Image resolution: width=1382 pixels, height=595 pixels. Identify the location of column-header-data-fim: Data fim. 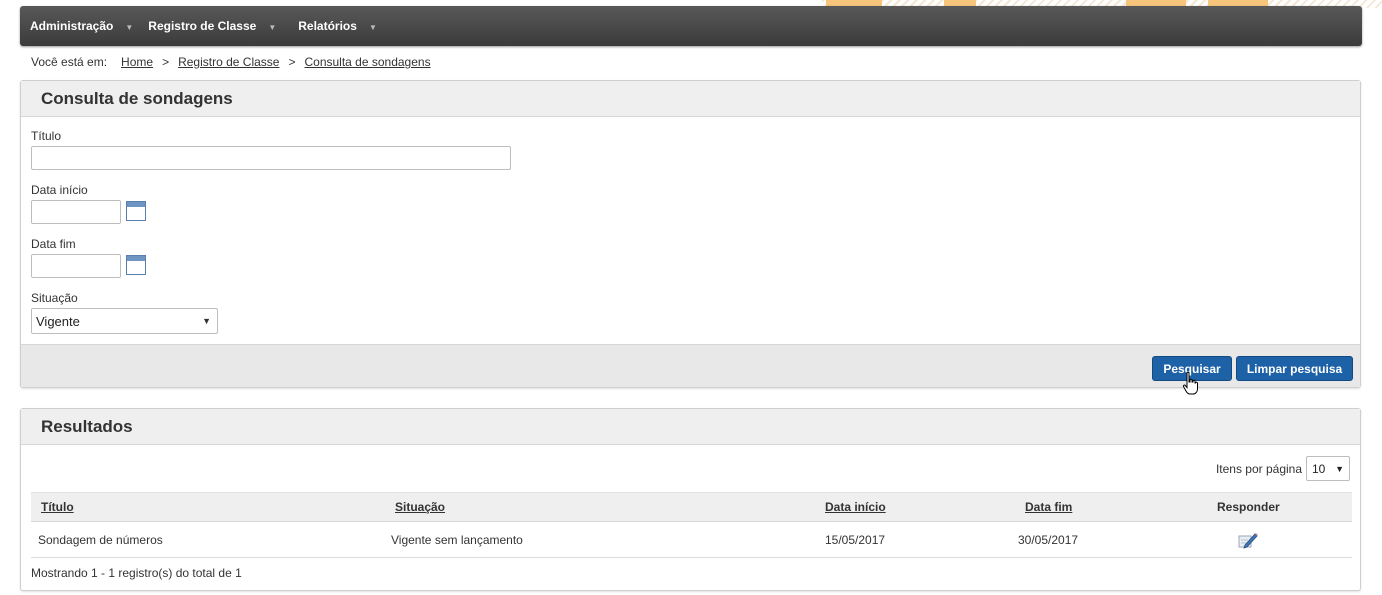
(1048, 507).